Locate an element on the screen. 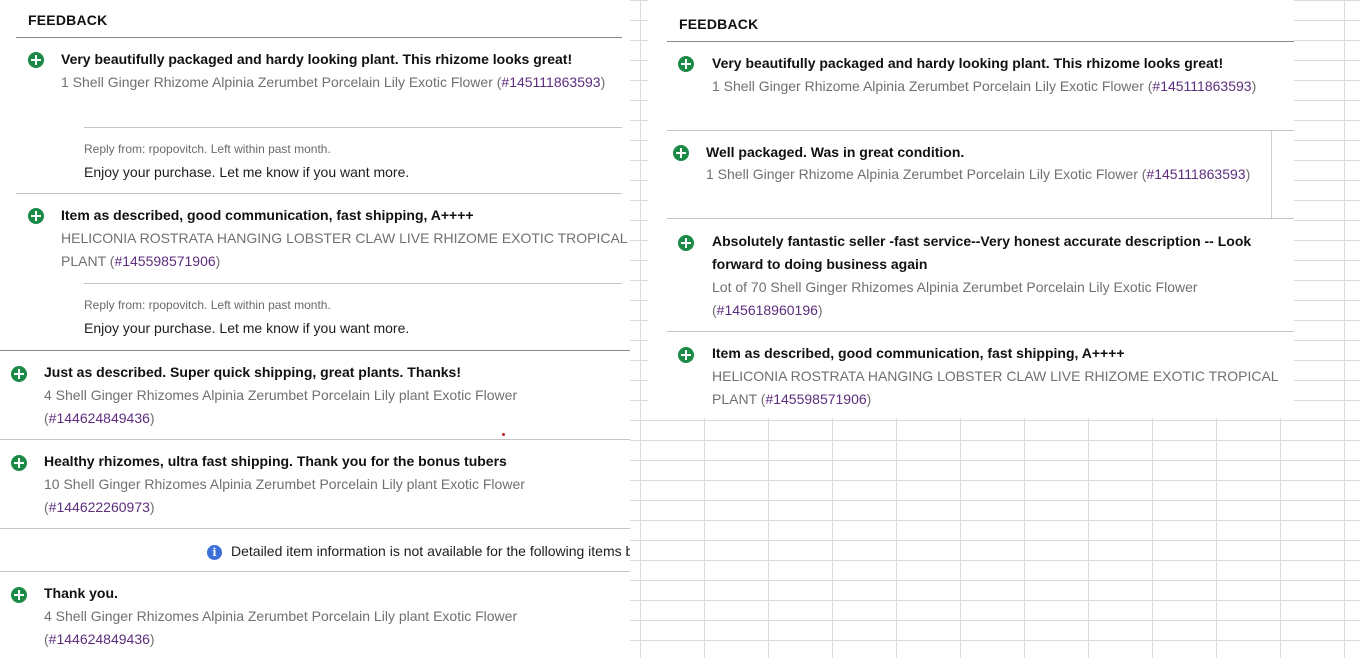 The width and height of the screenshot is (1360, 658). item-number-link: #144622260973 is located at coordinates (99, 507).